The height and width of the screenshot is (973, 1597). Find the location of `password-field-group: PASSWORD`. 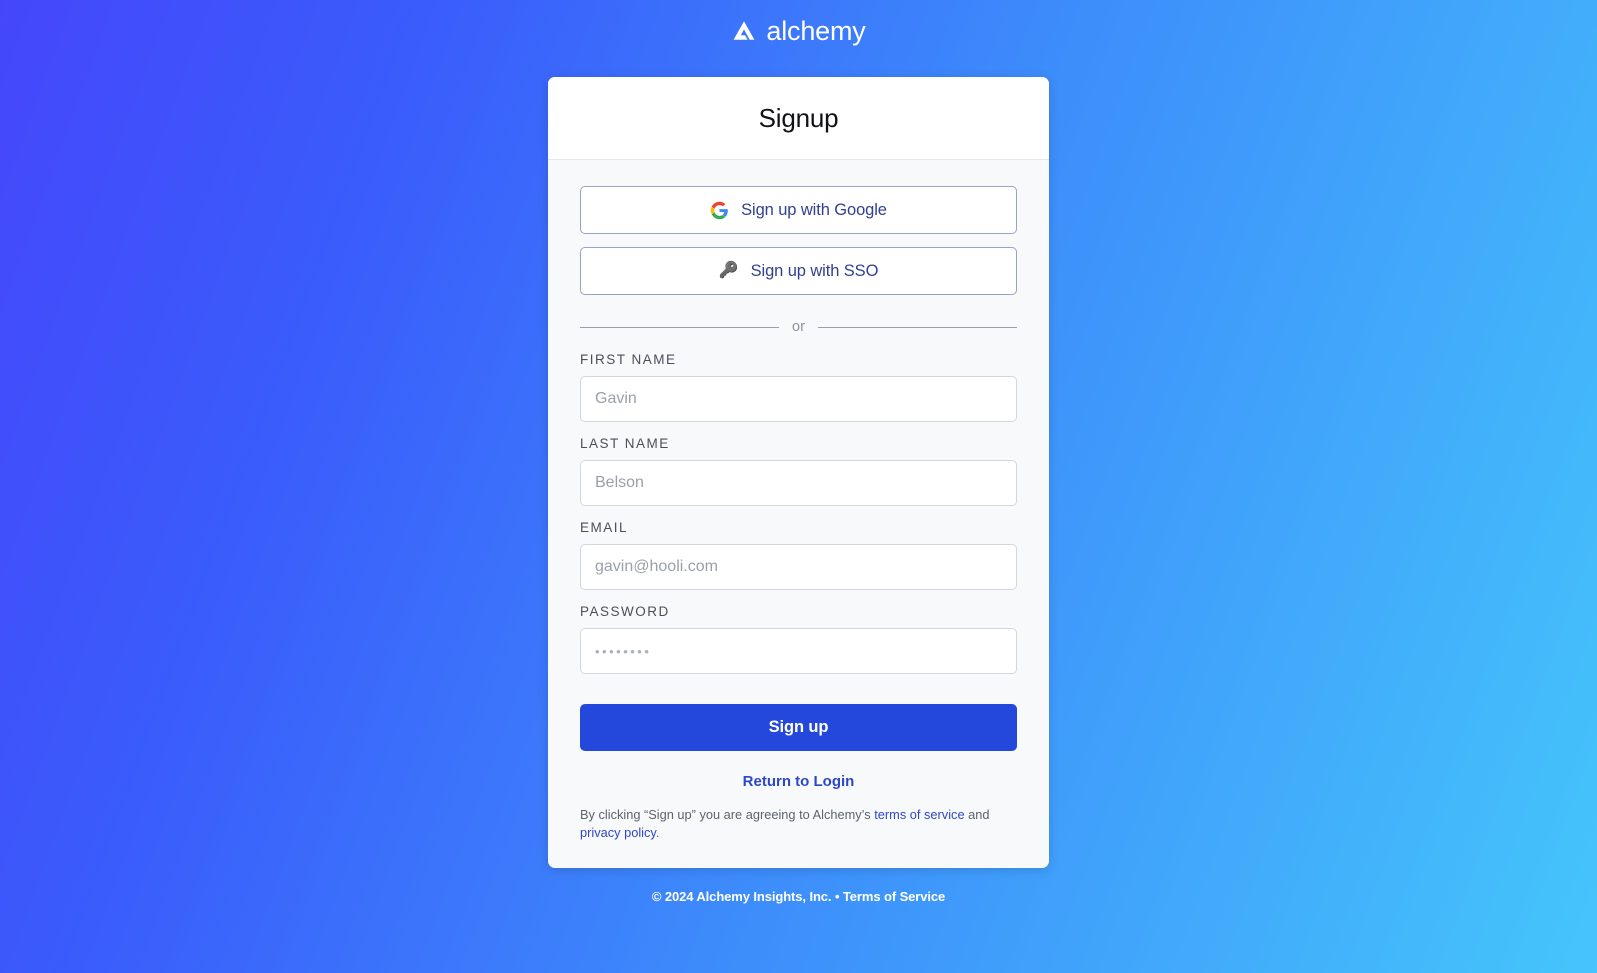

password-field-group: PASSWORD is located at coordinates (798, 639).